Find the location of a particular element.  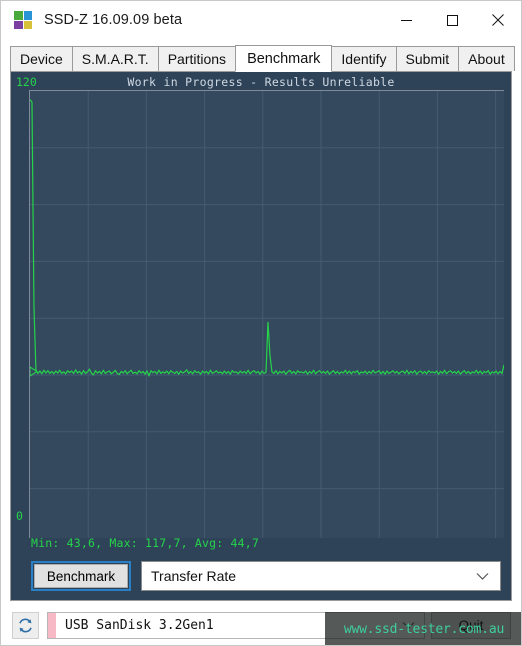

tab-partitions: Partitions is located at coordinates (197, 58).